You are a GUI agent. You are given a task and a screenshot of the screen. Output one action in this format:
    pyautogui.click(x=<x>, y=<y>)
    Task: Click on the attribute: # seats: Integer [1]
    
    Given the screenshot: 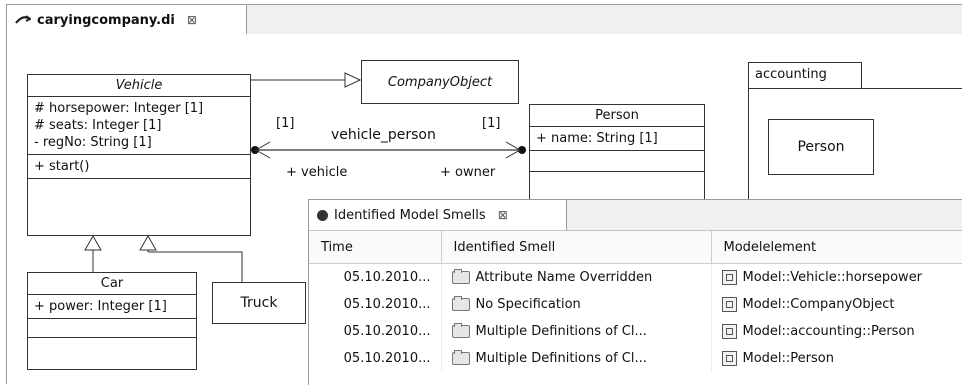 What is the action you would take?
    pyautogui.click(x=139, y=125)
    